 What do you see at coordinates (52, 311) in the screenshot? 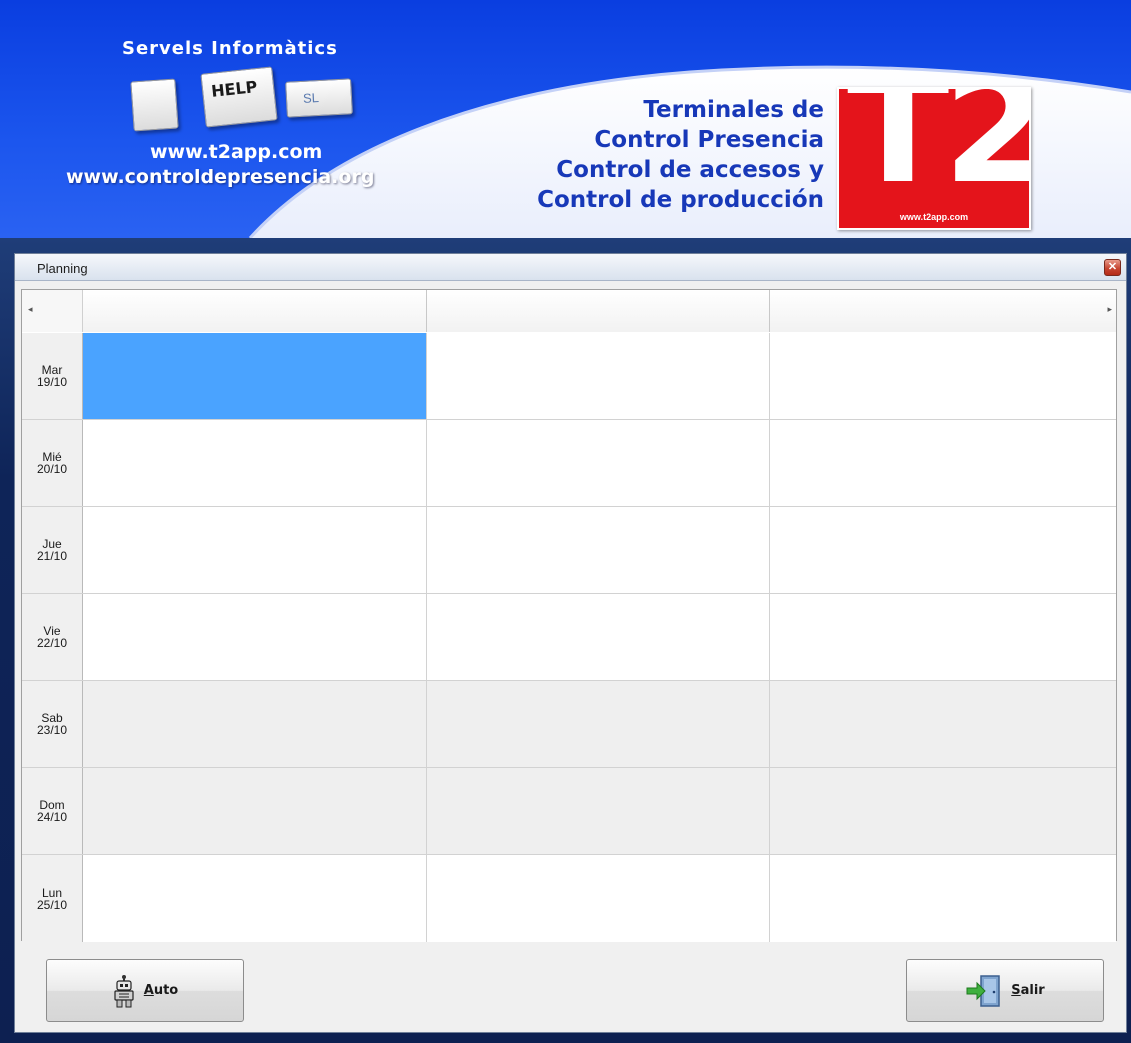
I see `grid-corner-cell: ◂` at bounding box center [52, 311].